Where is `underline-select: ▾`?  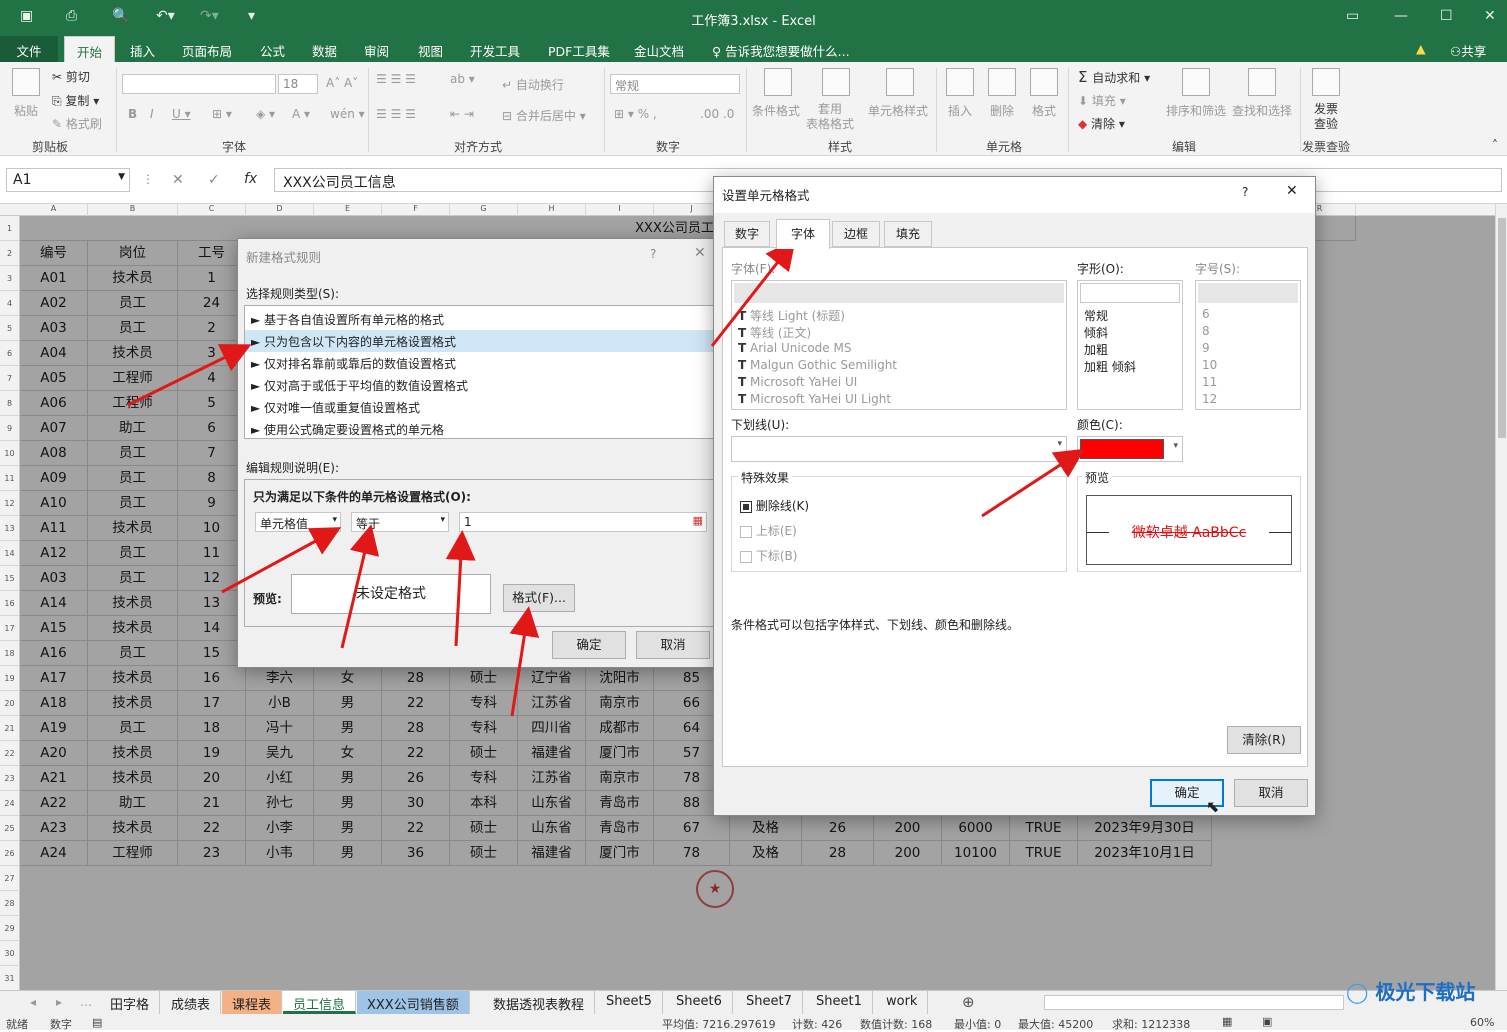
underline-select: ▾ is located at coordinates (899, 449).